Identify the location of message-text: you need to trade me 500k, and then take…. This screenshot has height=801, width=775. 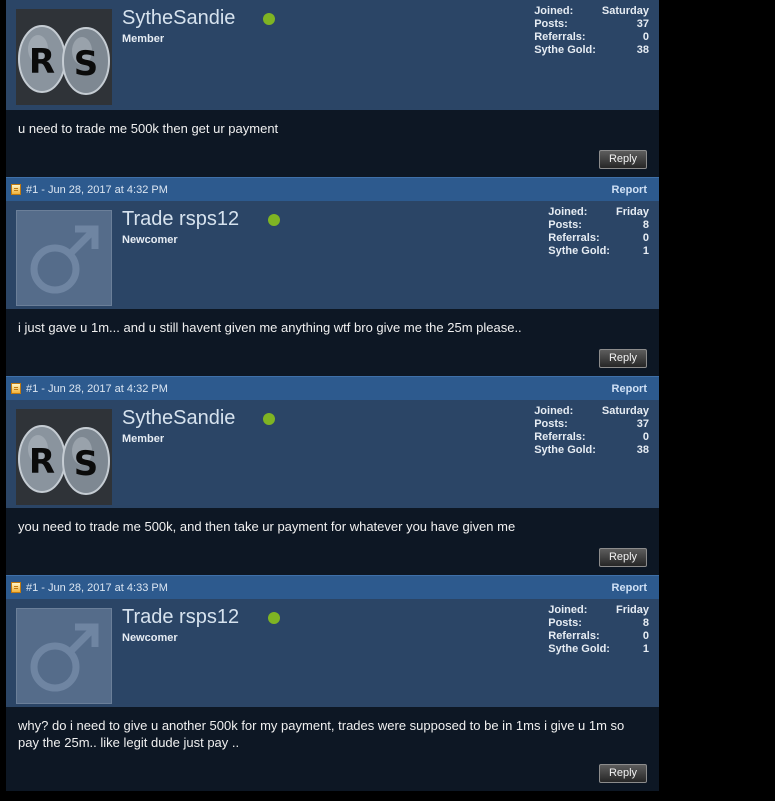
(267, 526).